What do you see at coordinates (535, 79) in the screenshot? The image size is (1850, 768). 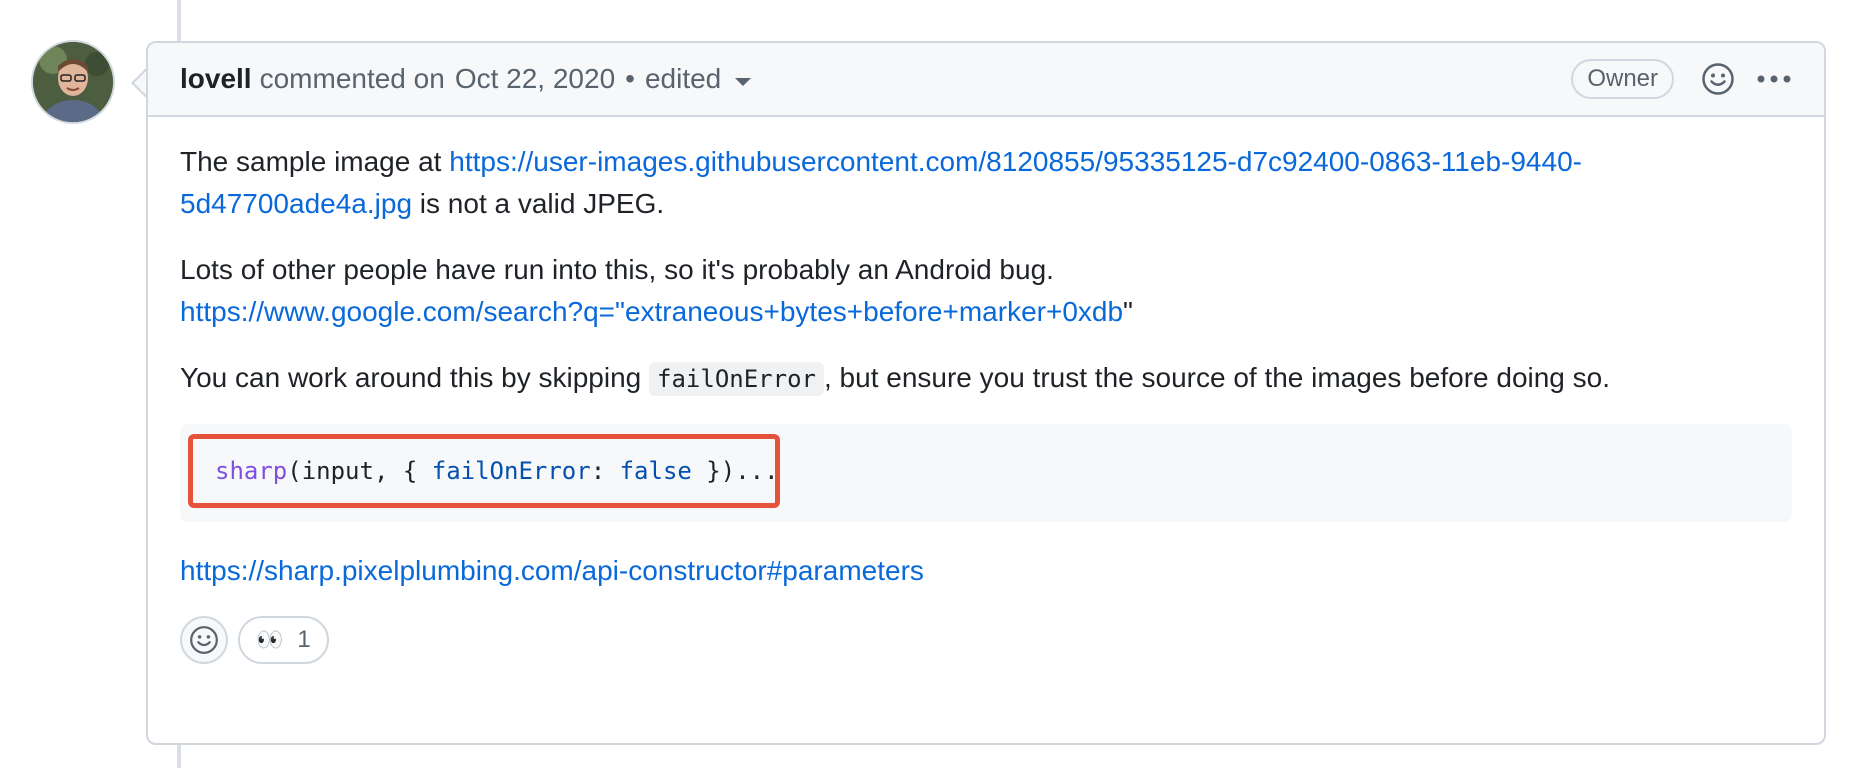 I see `comment-date: Oct 22, 2020` at bounding box center [535, 79].